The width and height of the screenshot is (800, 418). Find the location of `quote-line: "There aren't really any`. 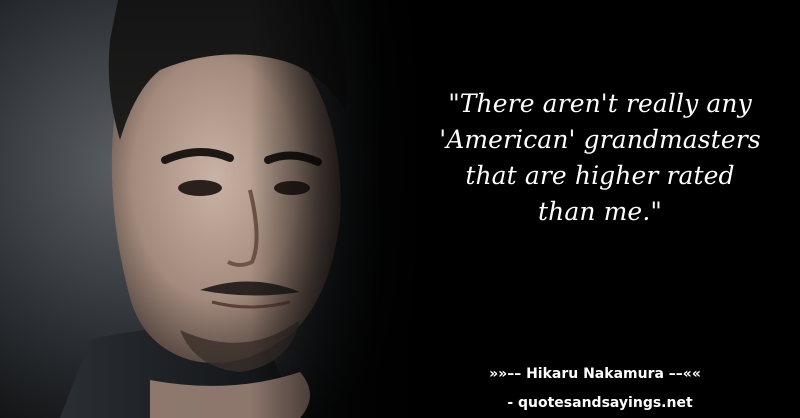

quote-line: "There aren't really any is located at coordinates (600, 103).